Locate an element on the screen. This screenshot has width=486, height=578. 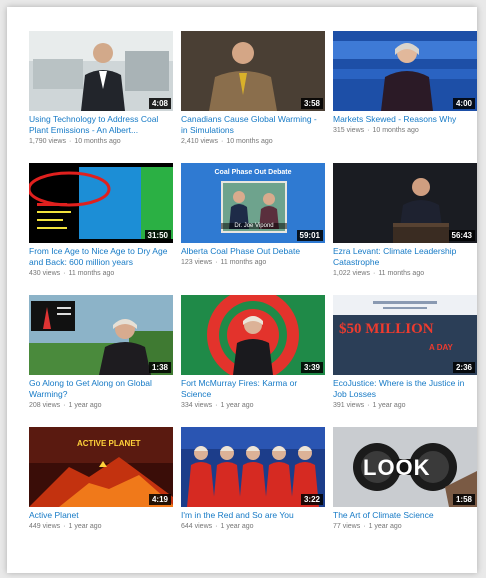
video-title-link: Alberta Coal Phase Out Debate is located at coordinates (253, 251).